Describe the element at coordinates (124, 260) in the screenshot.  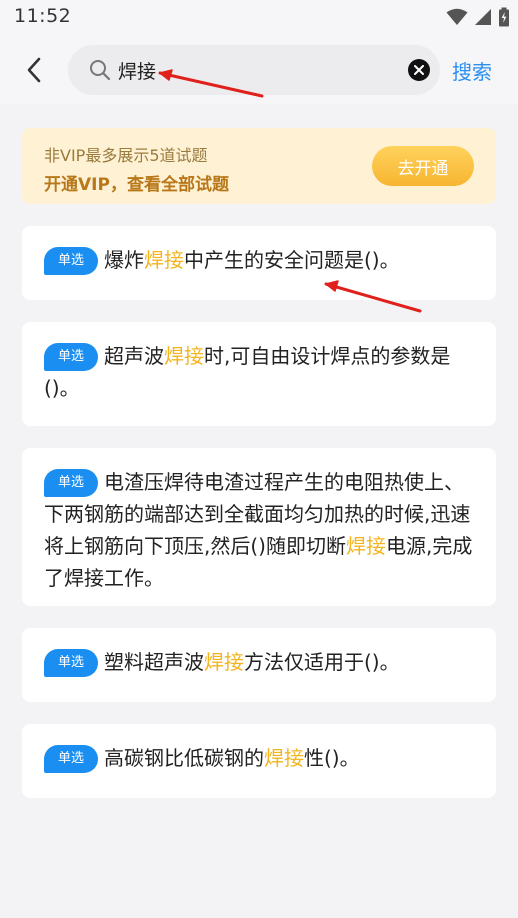
I see `question-text-pre: 爆炸` at that location.